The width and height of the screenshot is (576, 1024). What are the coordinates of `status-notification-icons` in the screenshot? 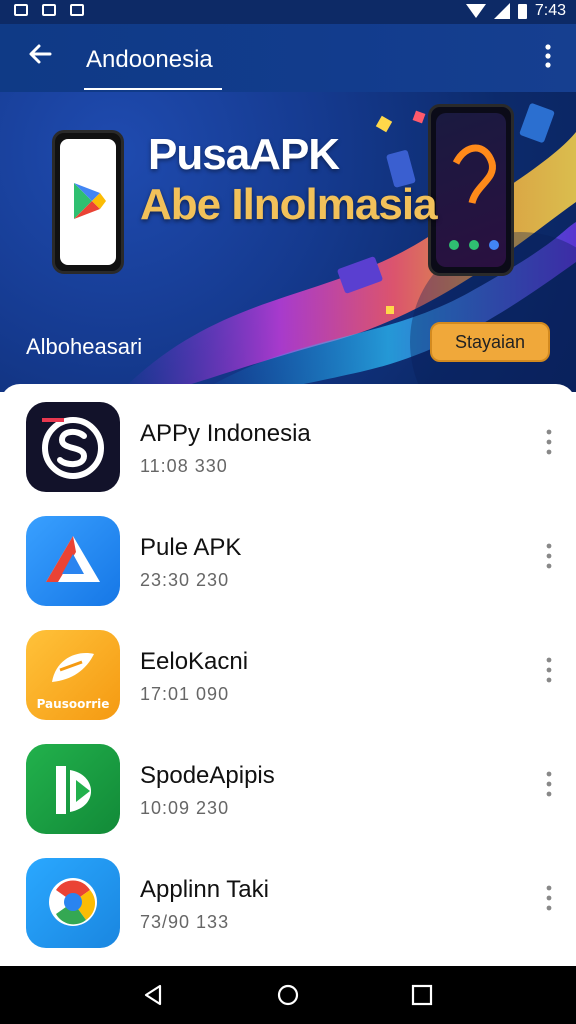 It's located at (49, 10).